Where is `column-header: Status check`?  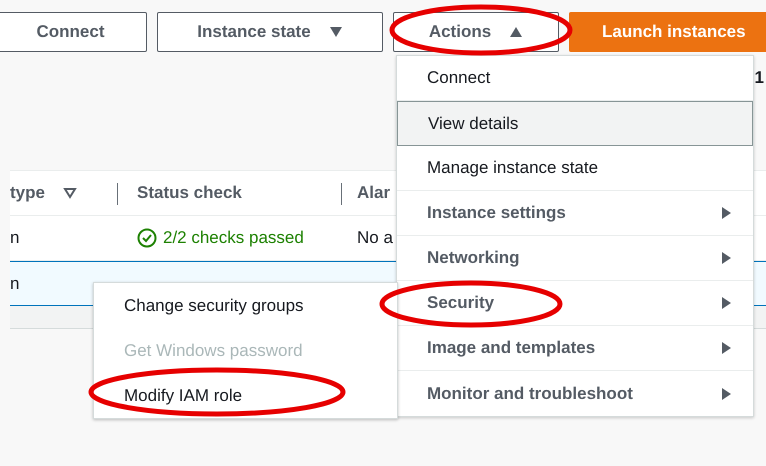 column-header: Status check is located at coordinates (189, 193).